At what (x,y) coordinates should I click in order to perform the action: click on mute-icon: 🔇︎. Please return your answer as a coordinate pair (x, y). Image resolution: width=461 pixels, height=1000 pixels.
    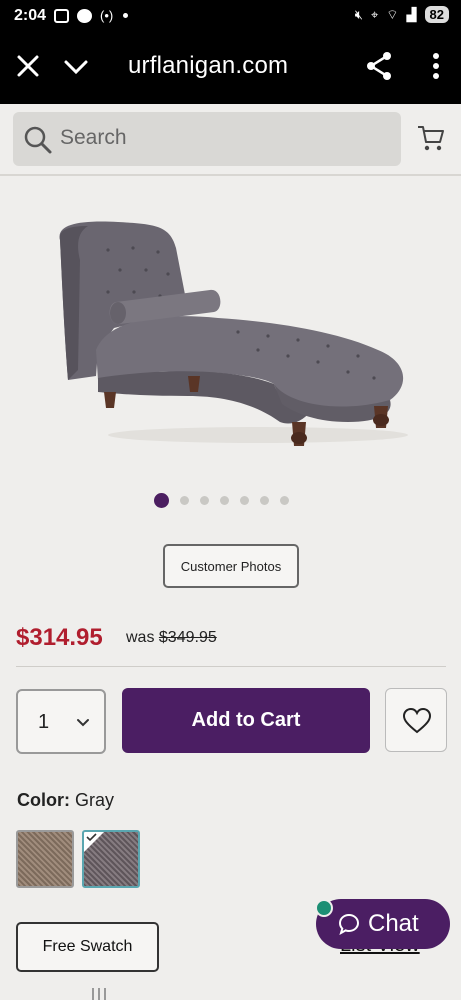
    Looking at the image, I should click on (358, 14).